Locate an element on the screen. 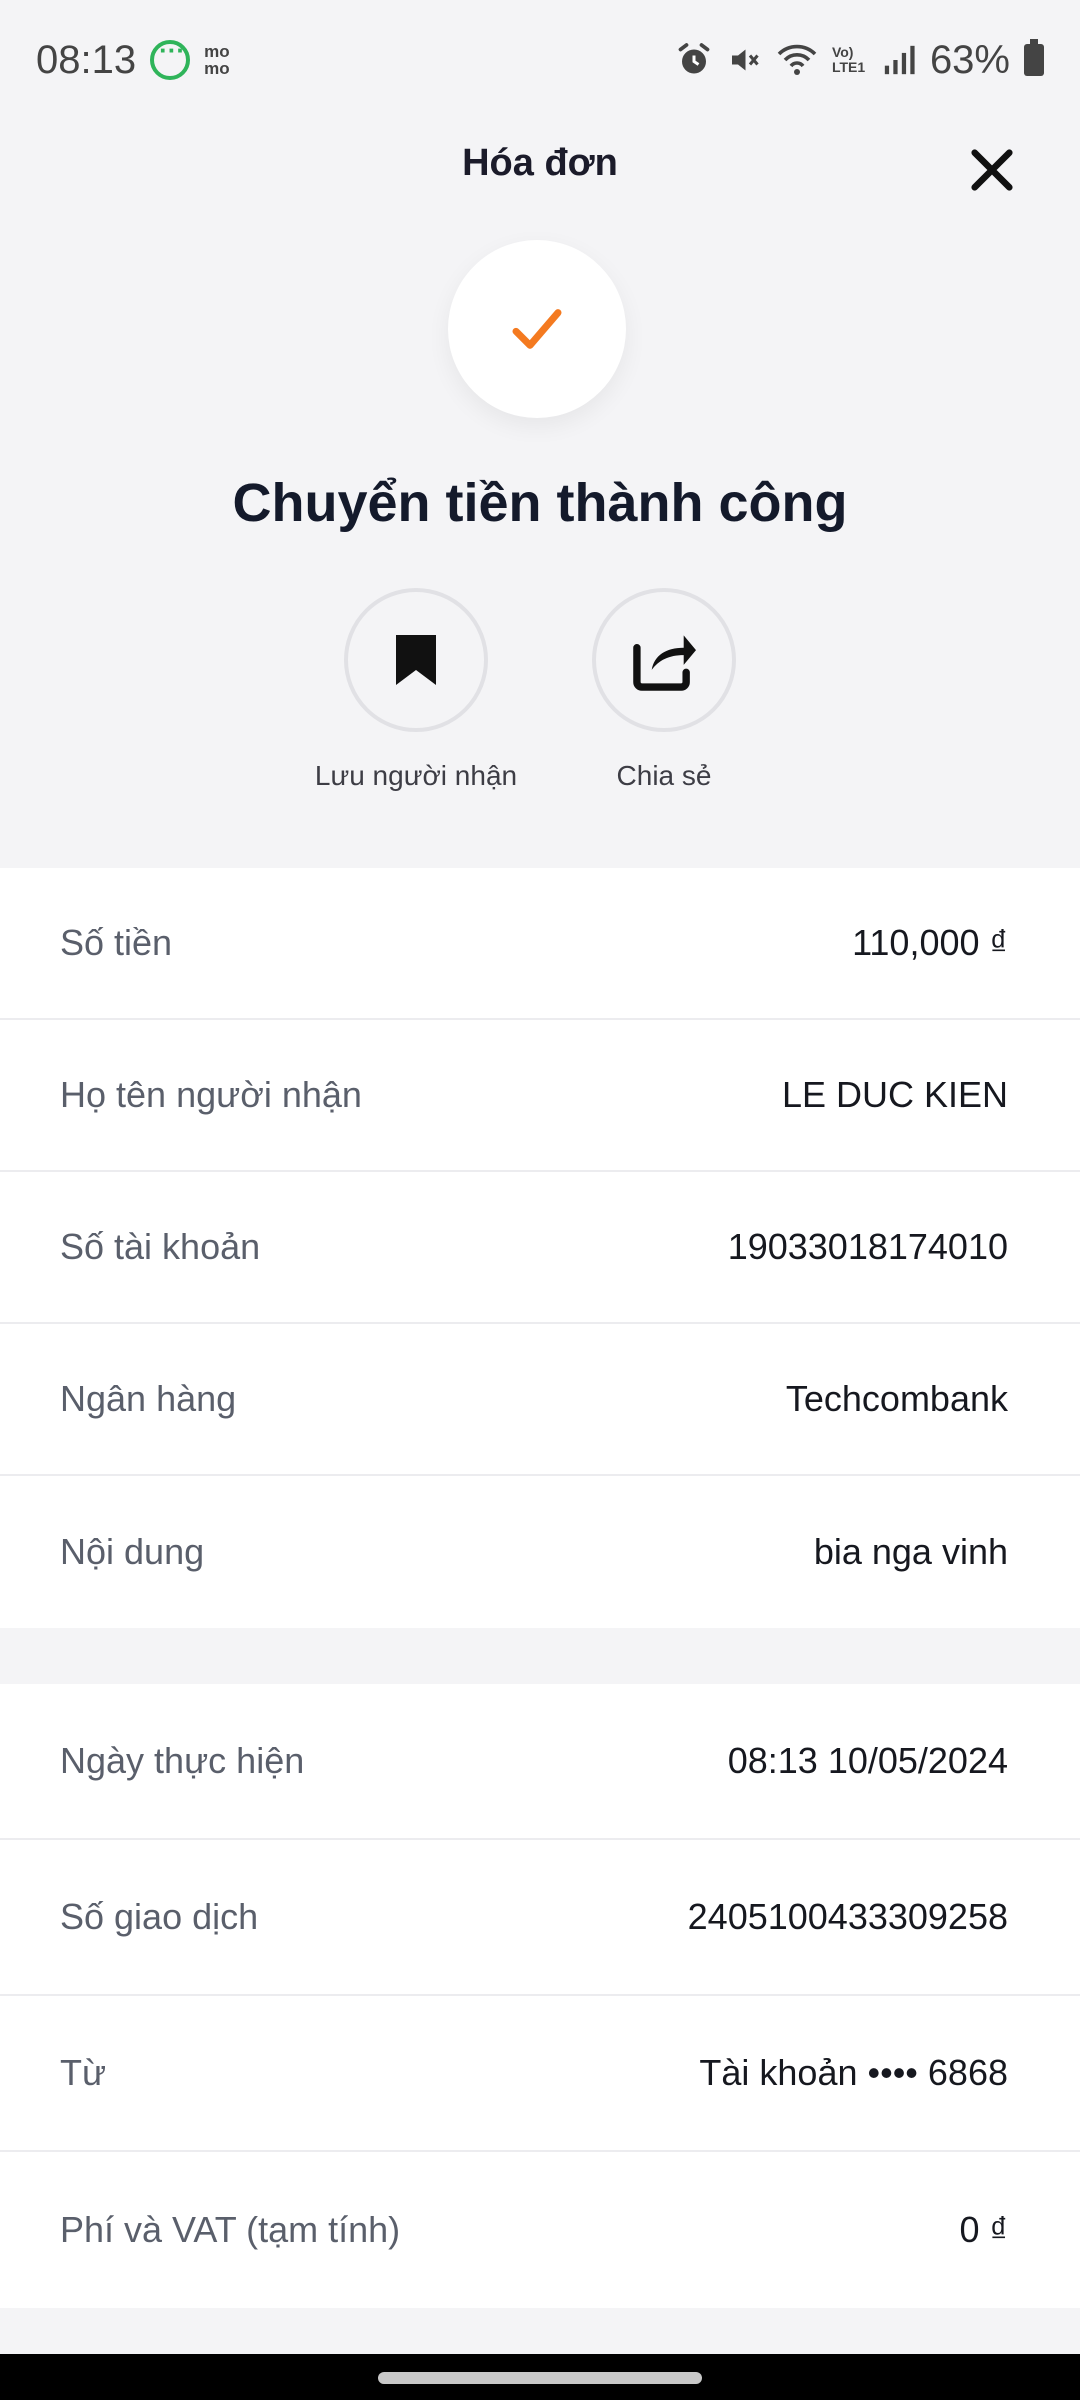 The width and height of the screenshot is (1080, 2400). status-bar: 08:13 mo mo Vo) LTE1 63% is located at coordinates (540, 60).